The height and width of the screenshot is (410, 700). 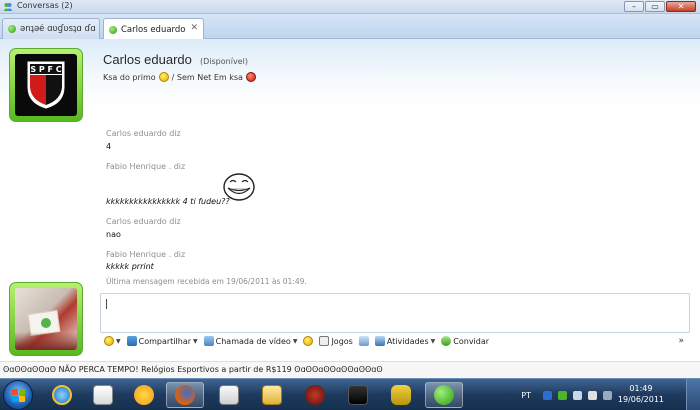 I want to click on voice-clip-icon, so click(x=363, y=341).